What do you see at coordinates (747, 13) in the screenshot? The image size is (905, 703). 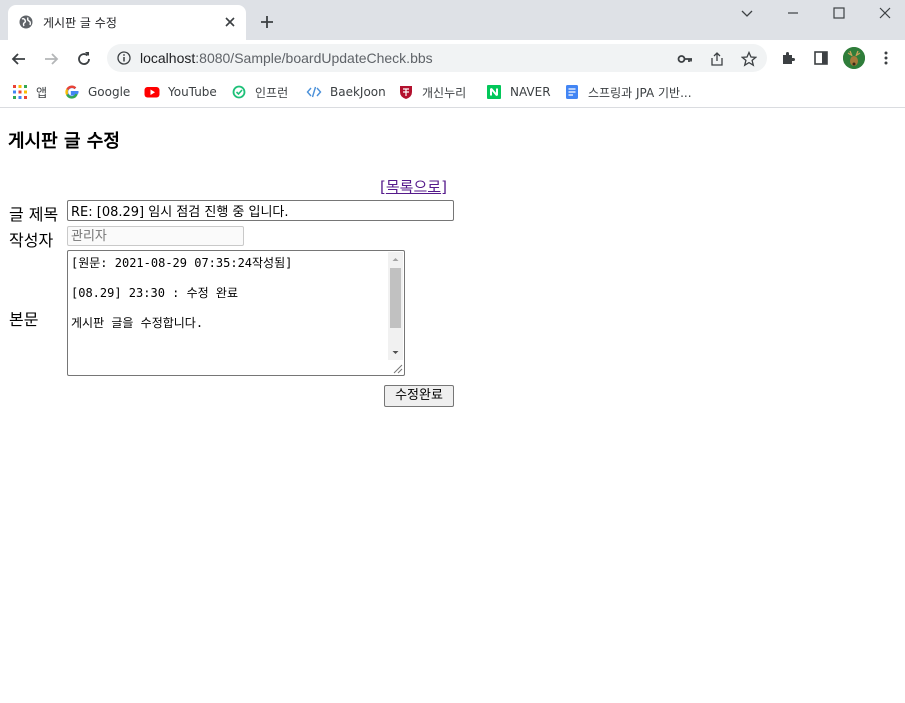 I see `tab-search-chevron-icon` at bounding box center [747, 13].